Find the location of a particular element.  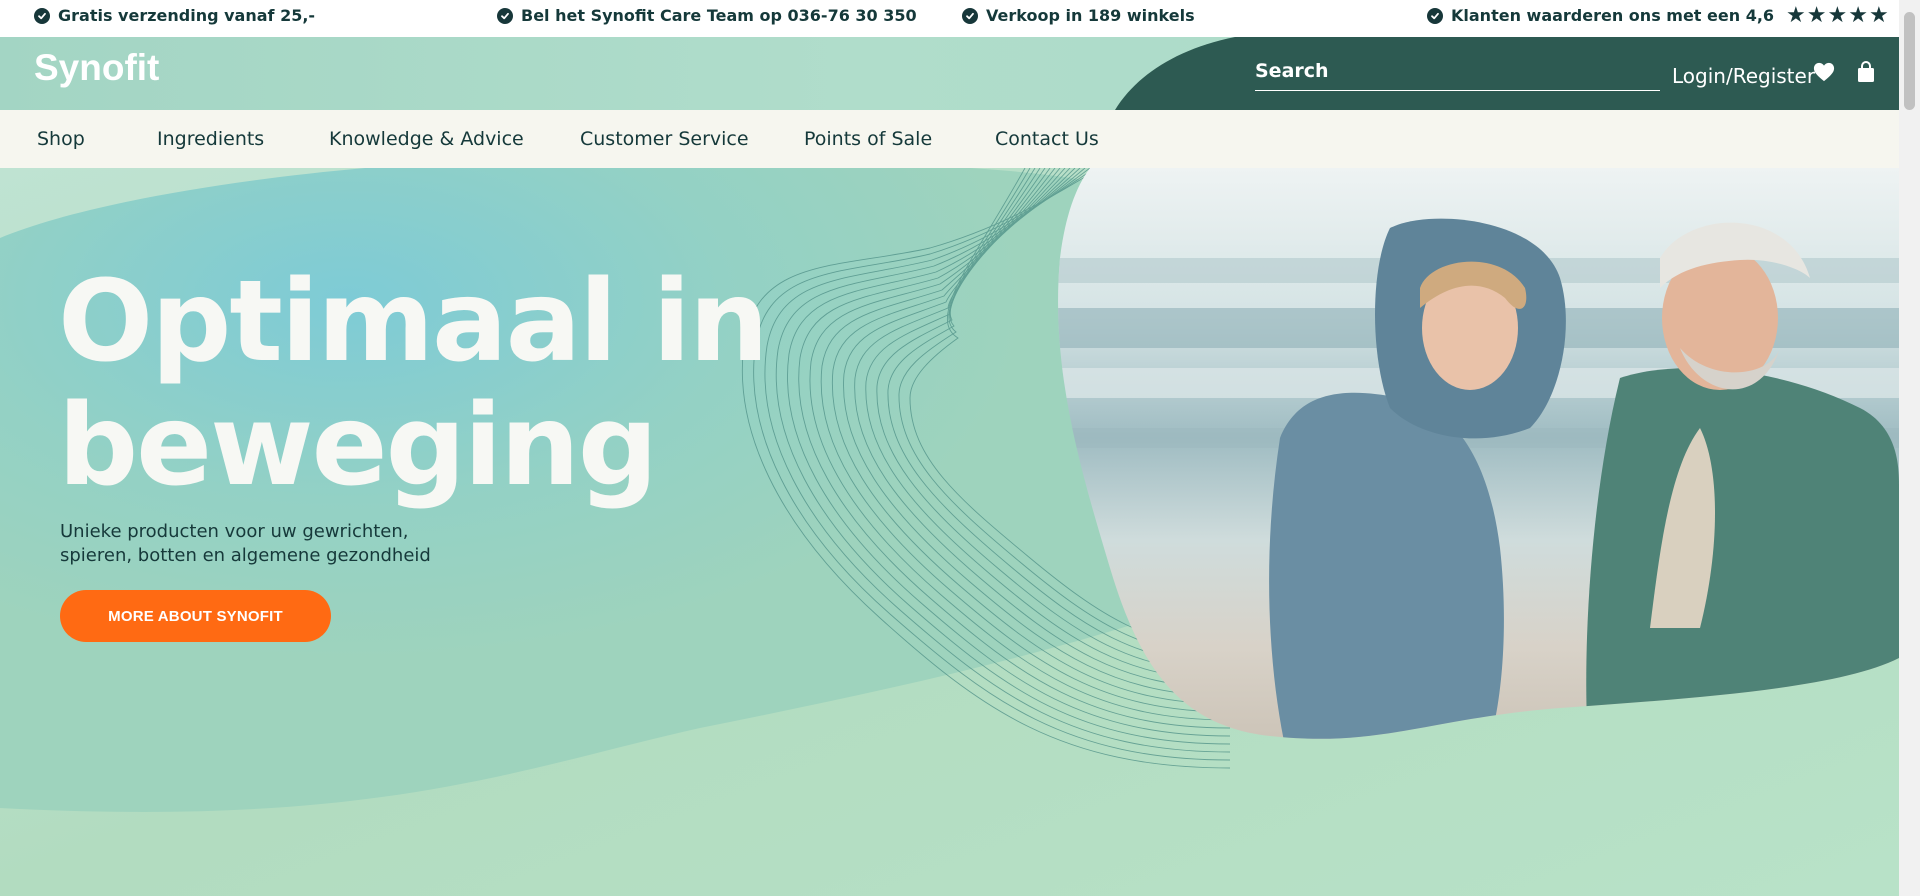

scrollbar-thumb is located at coordinates (1909, 61).